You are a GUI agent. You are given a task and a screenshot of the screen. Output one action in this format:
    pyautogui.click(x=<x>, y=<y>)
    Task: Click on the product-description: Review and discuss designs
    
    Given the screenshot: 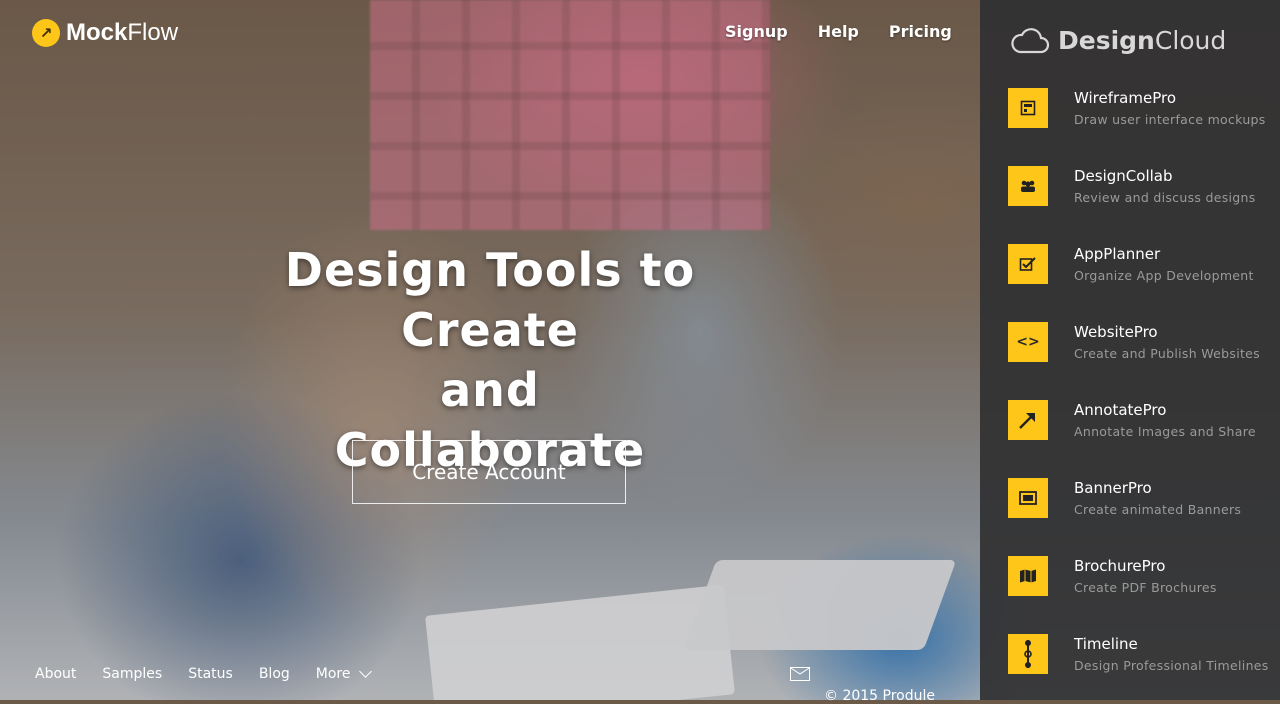 What is the action you would take?
    pyautogui.click(x=1165, y=197)
    